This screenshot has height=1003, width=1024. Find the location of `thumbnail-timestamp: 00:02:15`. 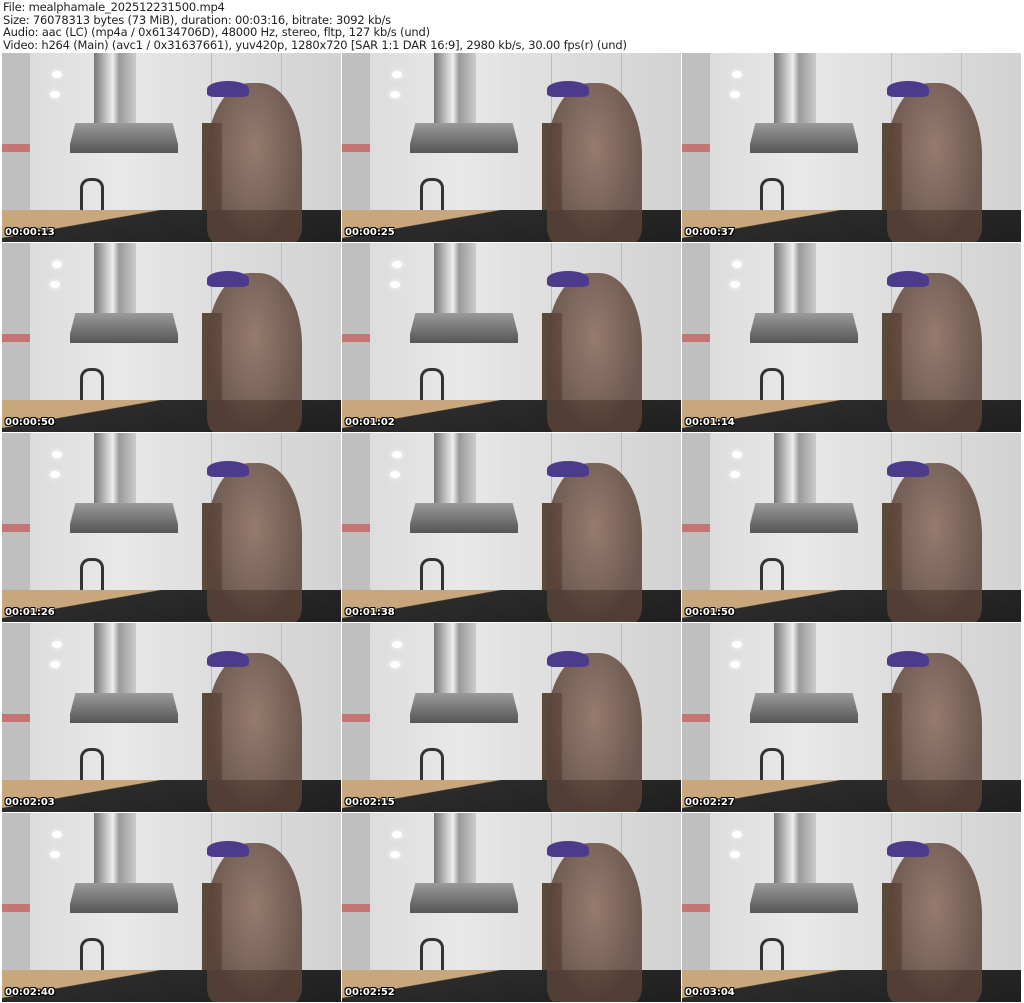

thumbnail-timestamp: 00:02:15 is located at coordinates (370, 802).